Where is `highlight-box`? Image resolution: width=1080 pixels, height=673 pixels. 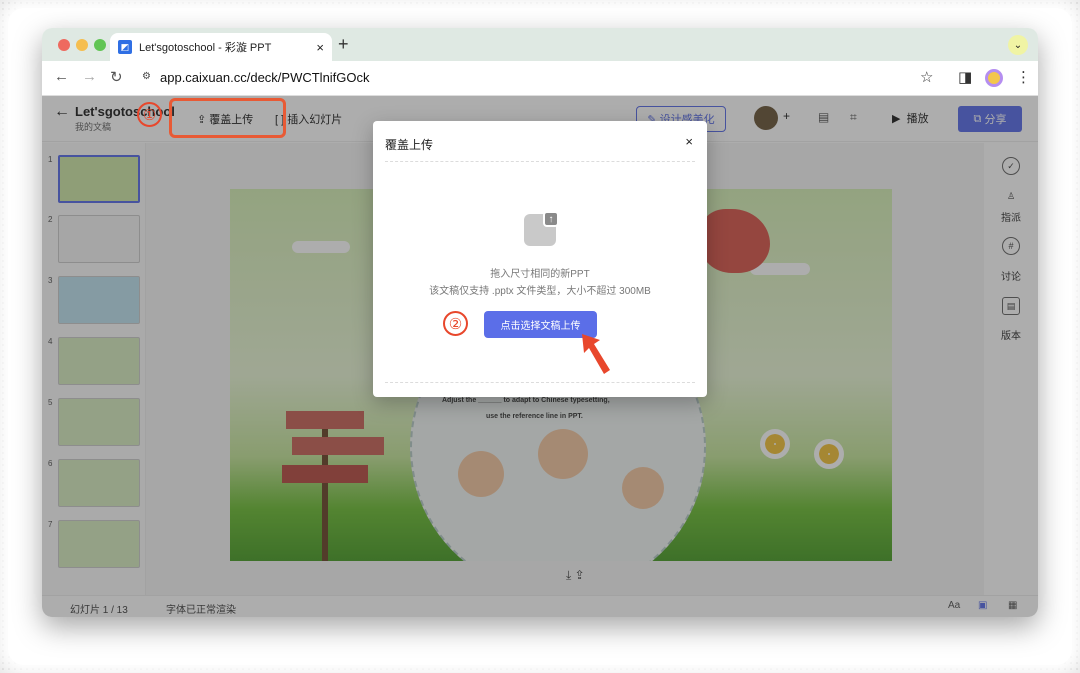 highlight-box is located at coordinates (227, 118).